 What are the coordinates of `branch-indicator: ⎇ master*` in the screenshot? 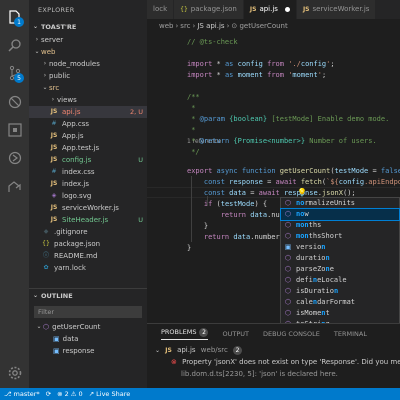 It's located at (22, 394).